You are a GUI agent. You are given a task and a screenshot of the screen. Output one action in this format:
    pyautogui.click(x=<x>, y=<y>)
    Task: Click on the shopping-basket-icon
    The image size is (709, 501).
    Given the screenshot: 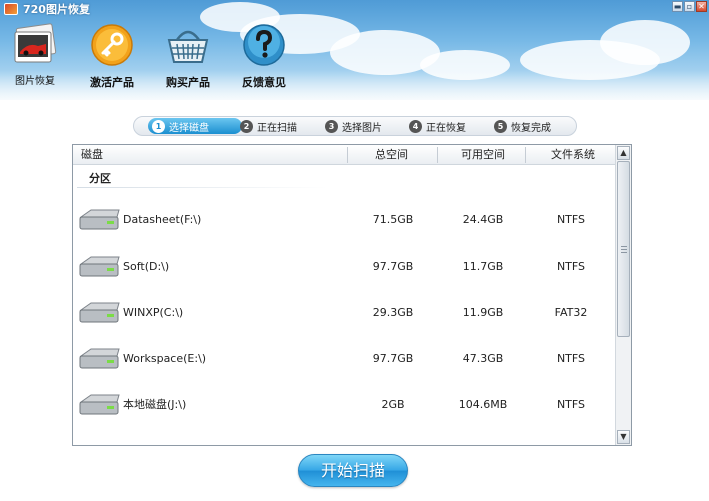 What is the action you would take?
    pyautogui.click(x=188, y=45)
    